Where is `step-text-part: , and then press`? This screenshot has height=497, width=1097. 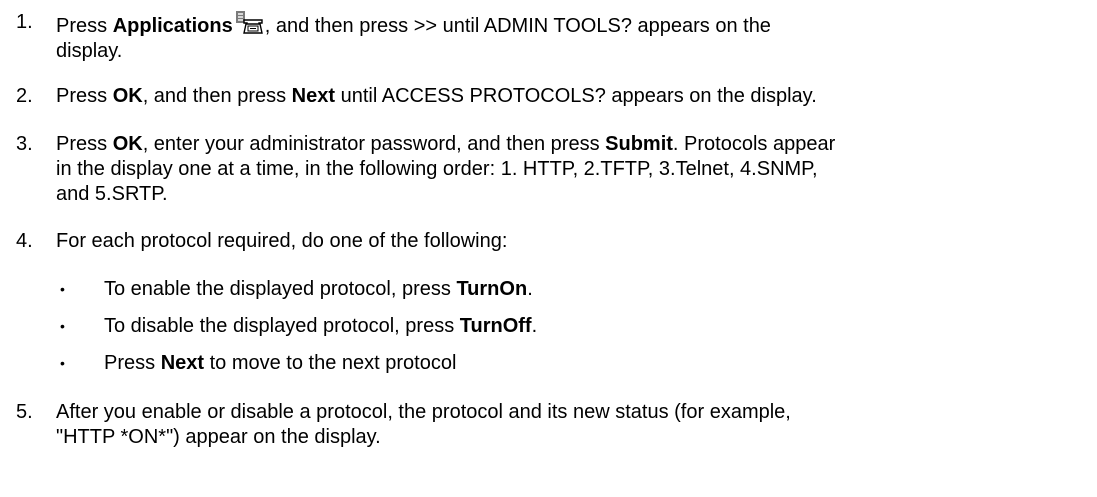
step-text-part: , and then press is located at coordinates (217, 96).